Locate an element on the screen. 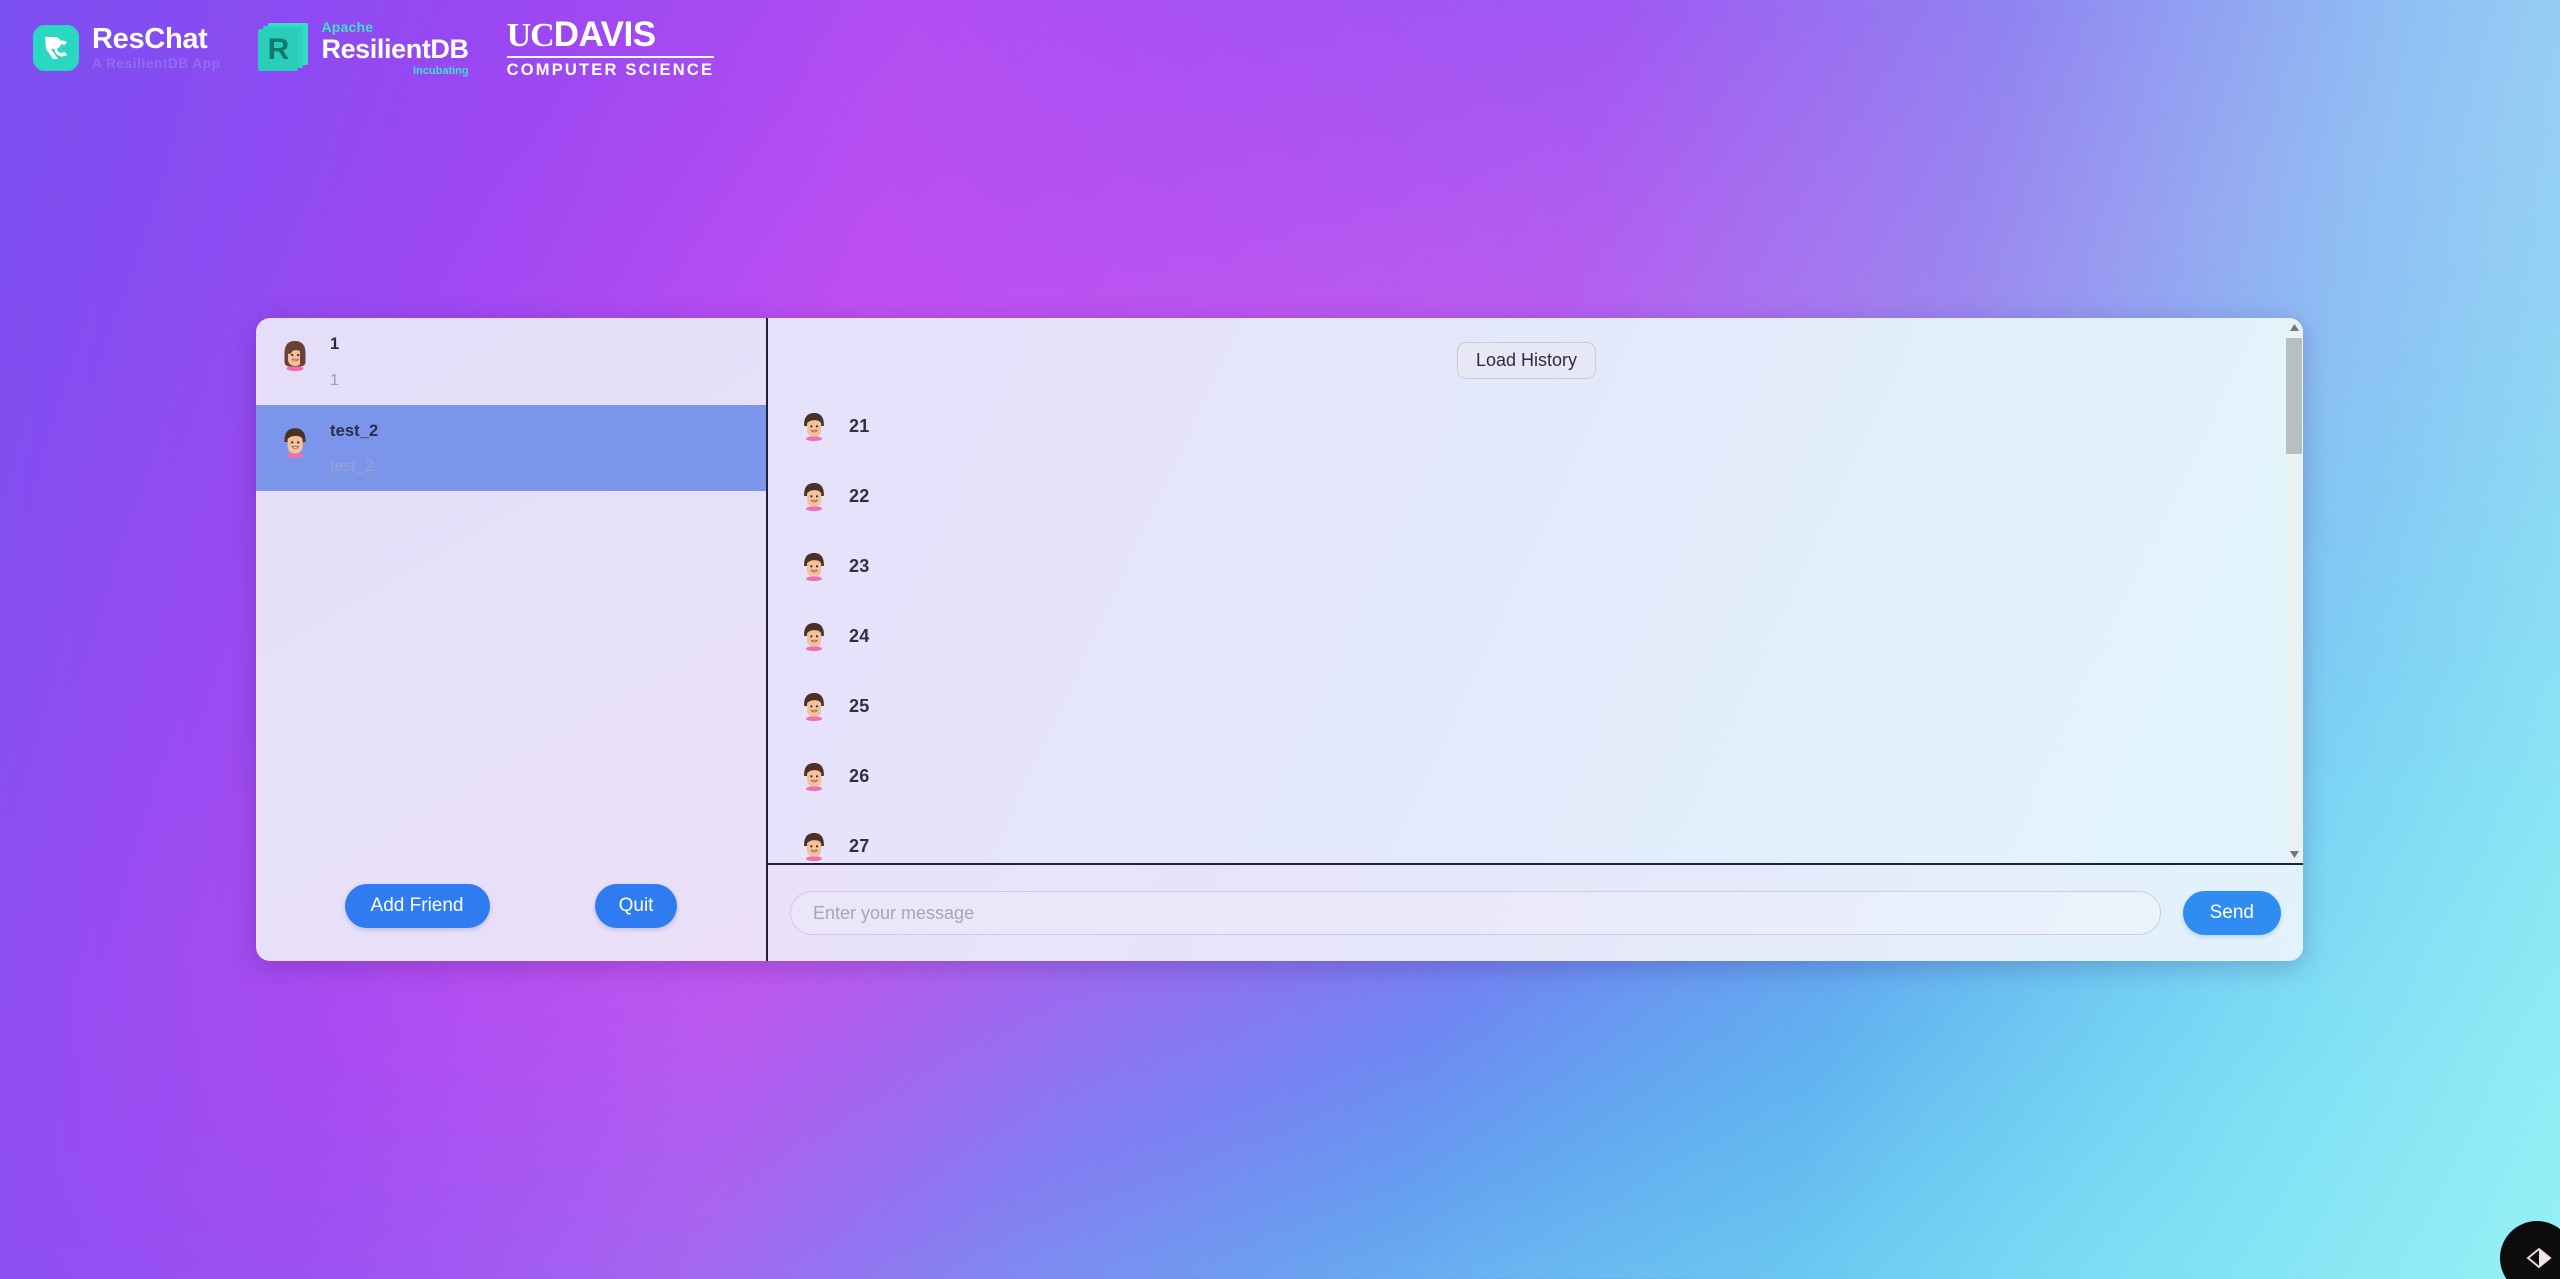  friend-preview: 1 is located at coordinates (334, 380).